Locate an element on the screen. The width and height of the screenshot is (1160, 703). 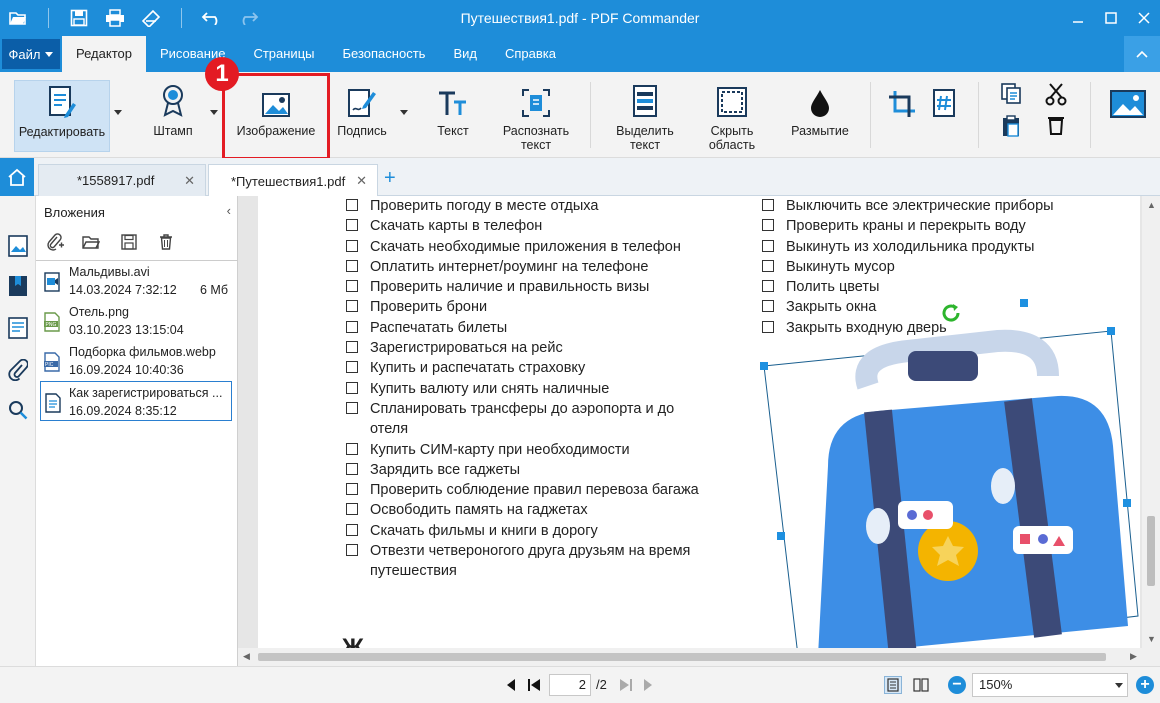
blur-button: Размытие is located at coordinates (820, 116).